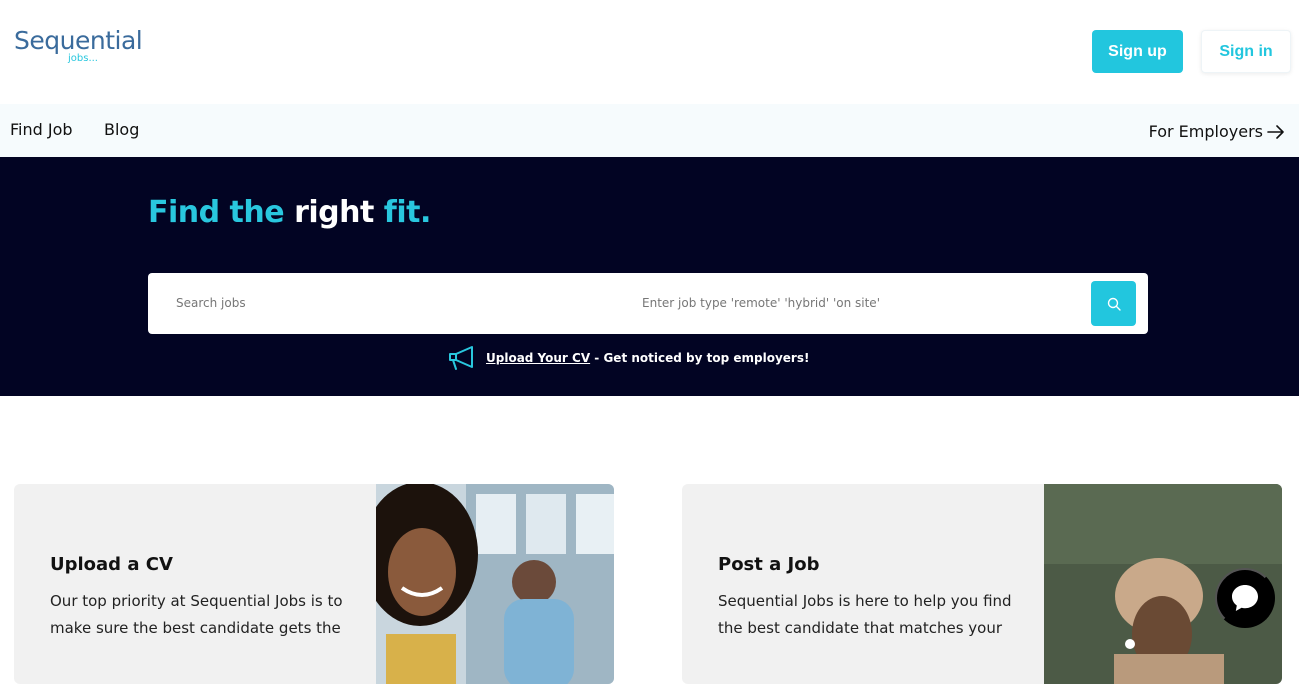 The width and height of the screenshot is (1299, 684). What do you see at coordinates (1137, 51) in the screenshot?
I see `sign-up-button: Sign up` at bounding box center [1137, 51].